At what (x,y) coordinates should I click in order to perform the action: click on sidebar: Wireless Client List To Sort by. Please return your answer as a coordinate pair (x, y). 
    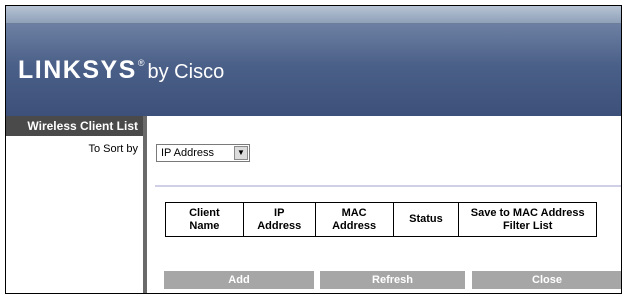
    Looking at the image, I should click on (74, 204).